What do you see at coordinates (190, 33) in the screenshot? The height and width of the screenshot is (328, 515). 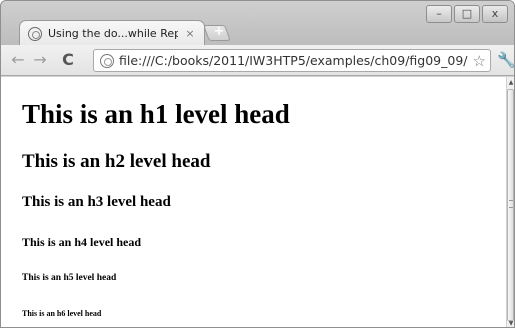 I see `tab-close-icon: ×` at bounding box center [190, 33].